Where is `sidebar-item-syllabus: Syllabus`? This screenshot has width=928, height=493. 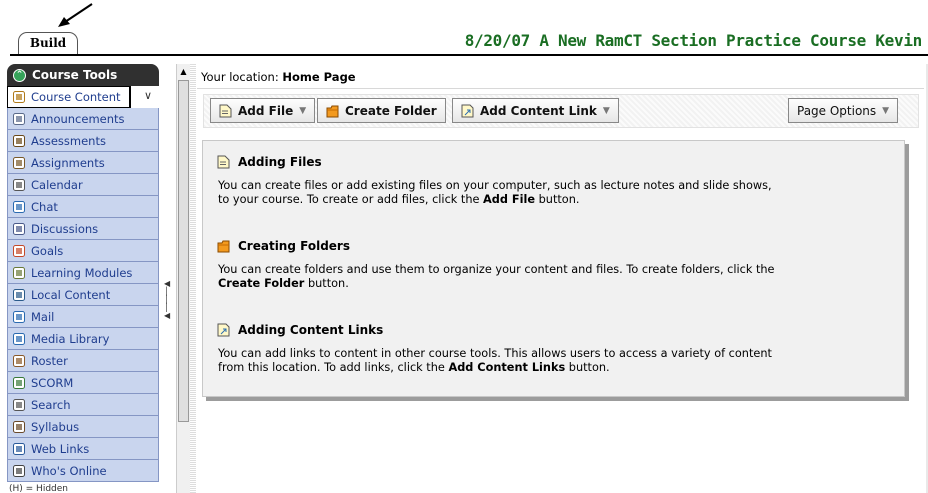
sidebar-item-syllabus: Syllabus is located at coordinates (83, 427).